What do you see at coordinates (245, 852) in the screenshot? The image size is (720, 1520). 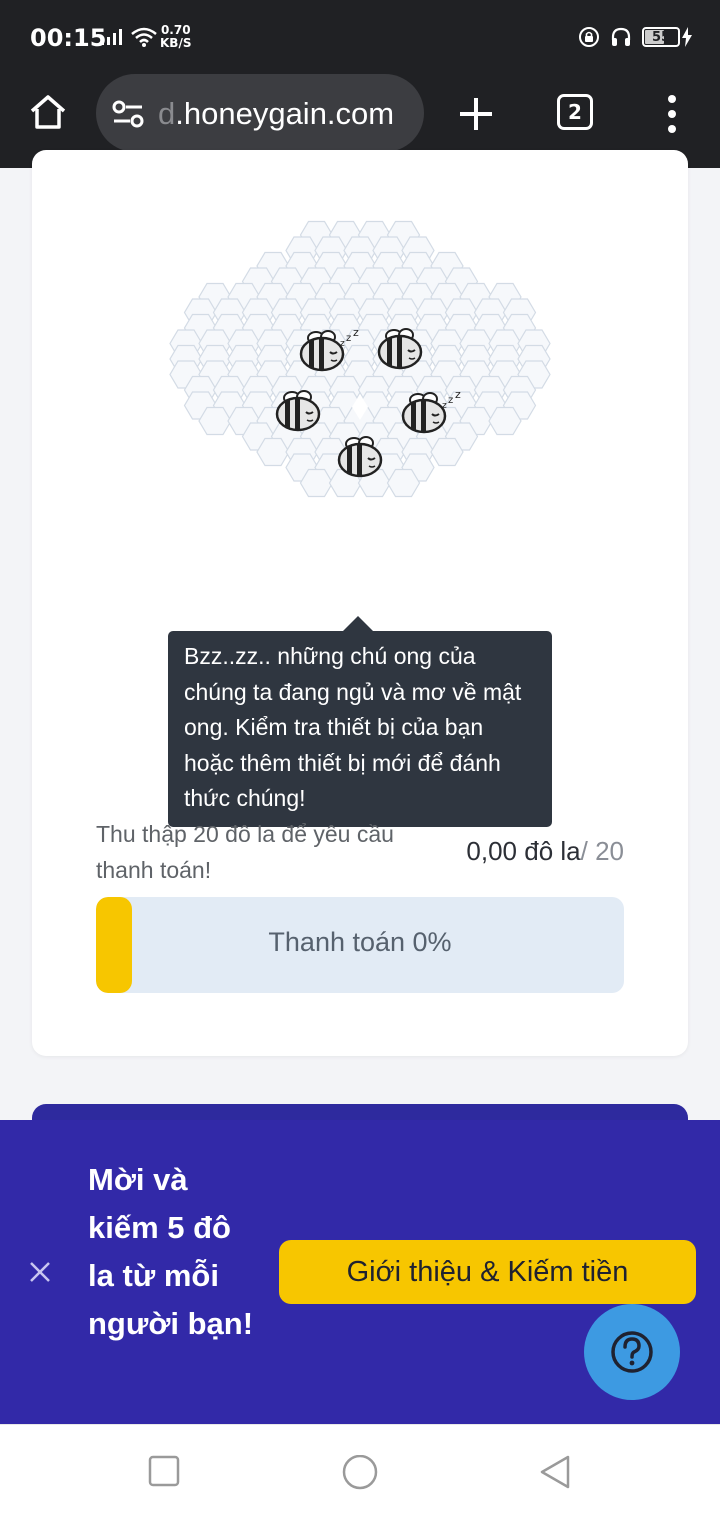 I see `collect-instructions: Thu thập 20 đô la để yêu cầu thanh toán!` at bounding box center [245, 852].